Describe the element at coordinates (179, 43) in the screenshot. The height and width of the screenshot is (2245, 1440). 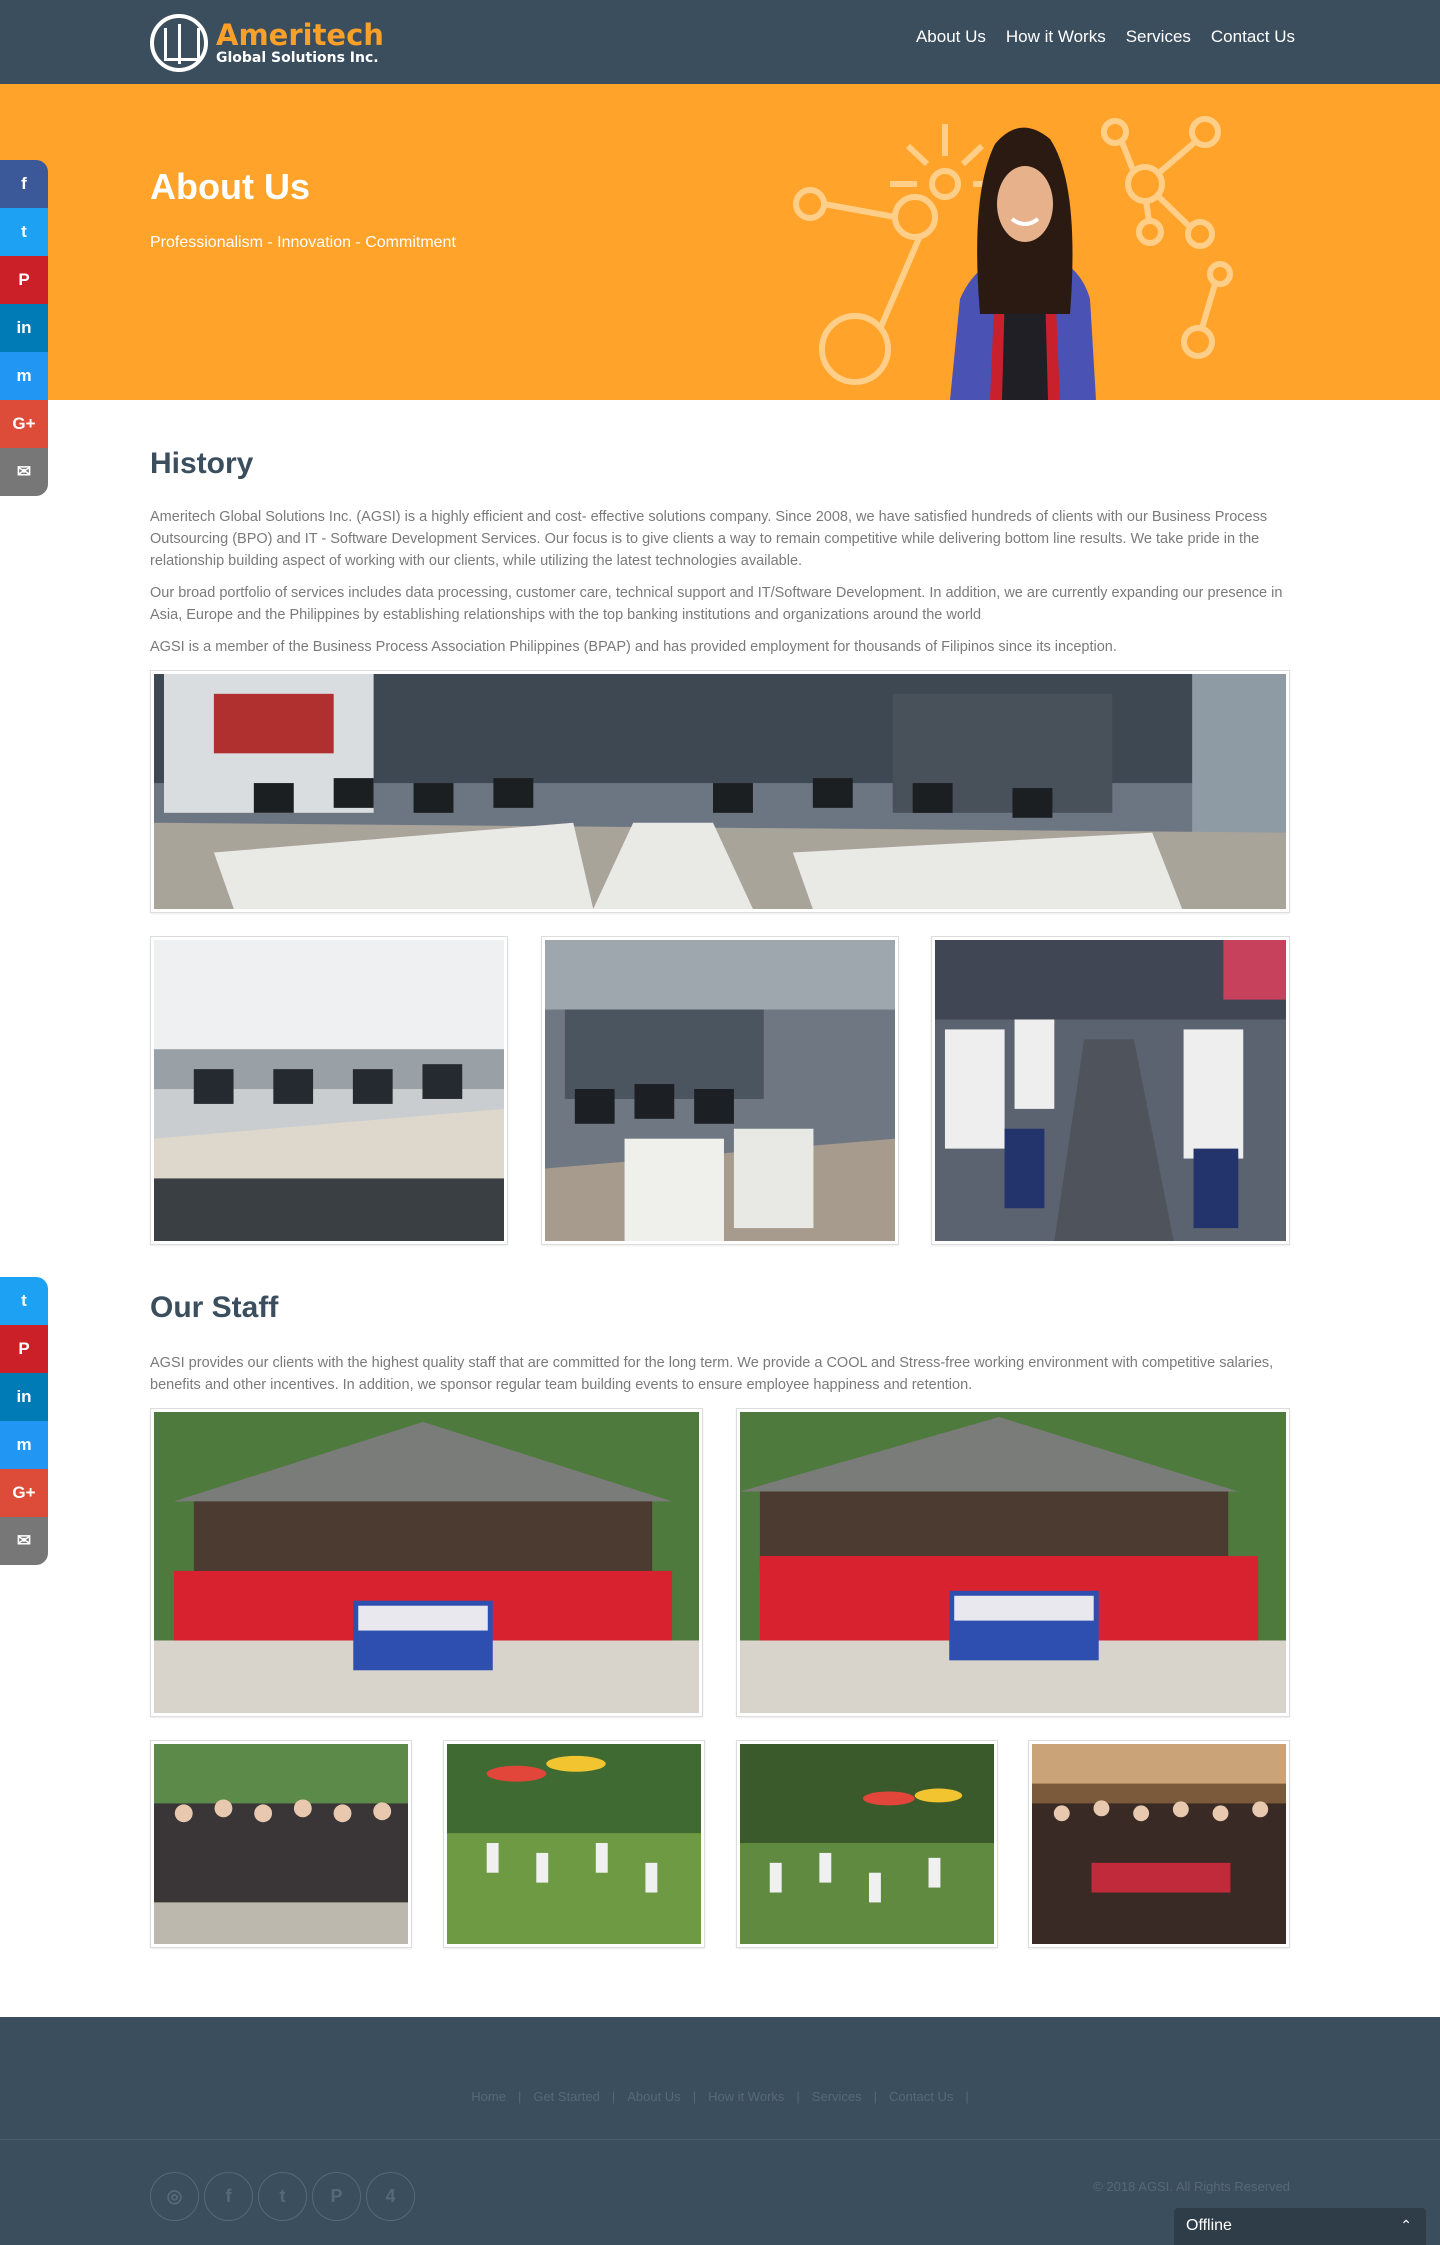
I see `logo-mark-icon` at that location.